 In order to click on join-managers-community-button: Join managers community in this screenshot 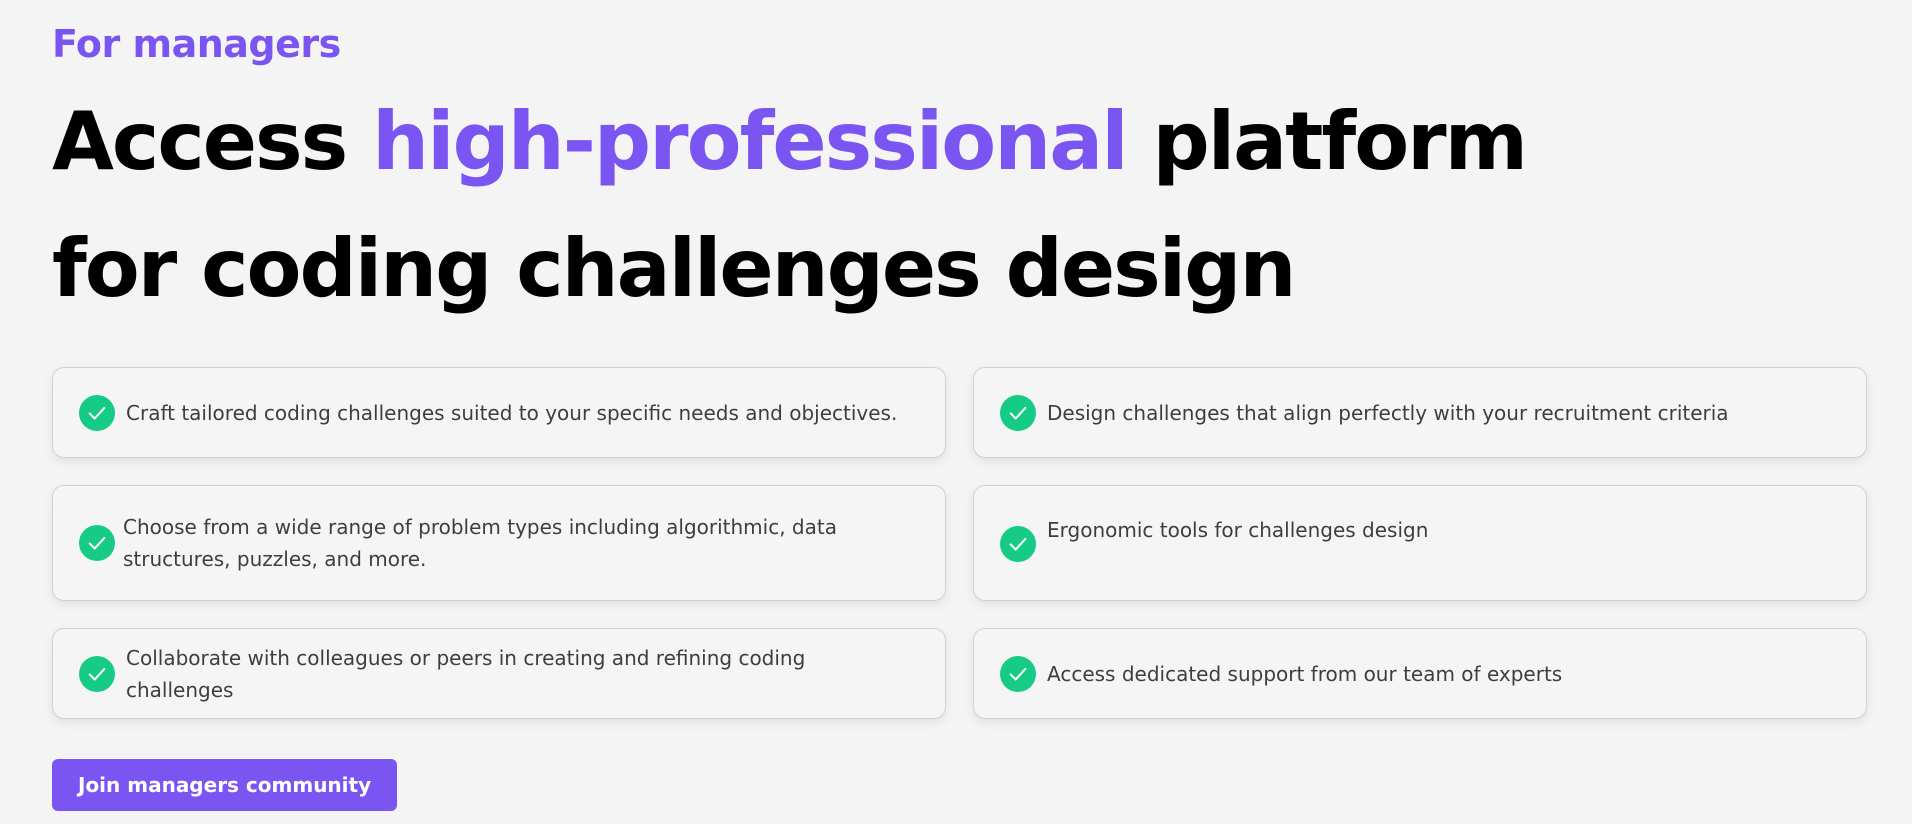, I will do `click(225, 785)`.